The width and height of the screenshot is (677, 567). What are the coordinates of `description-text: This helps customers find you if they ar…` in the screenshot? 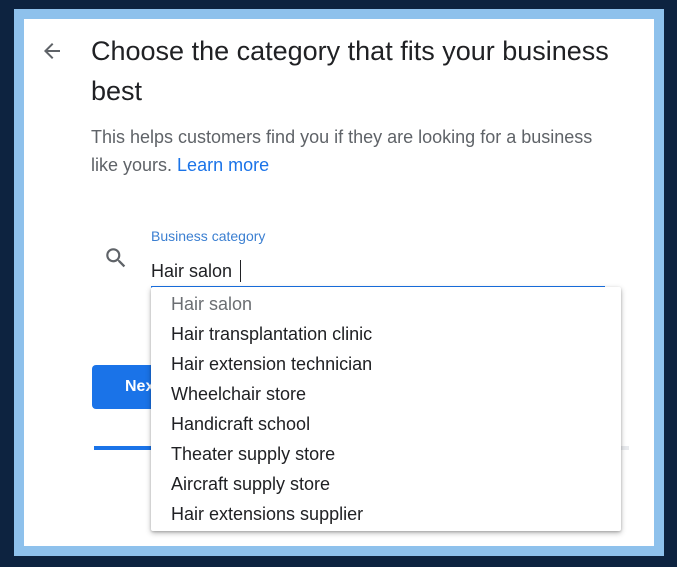 It's located at (342, 151).